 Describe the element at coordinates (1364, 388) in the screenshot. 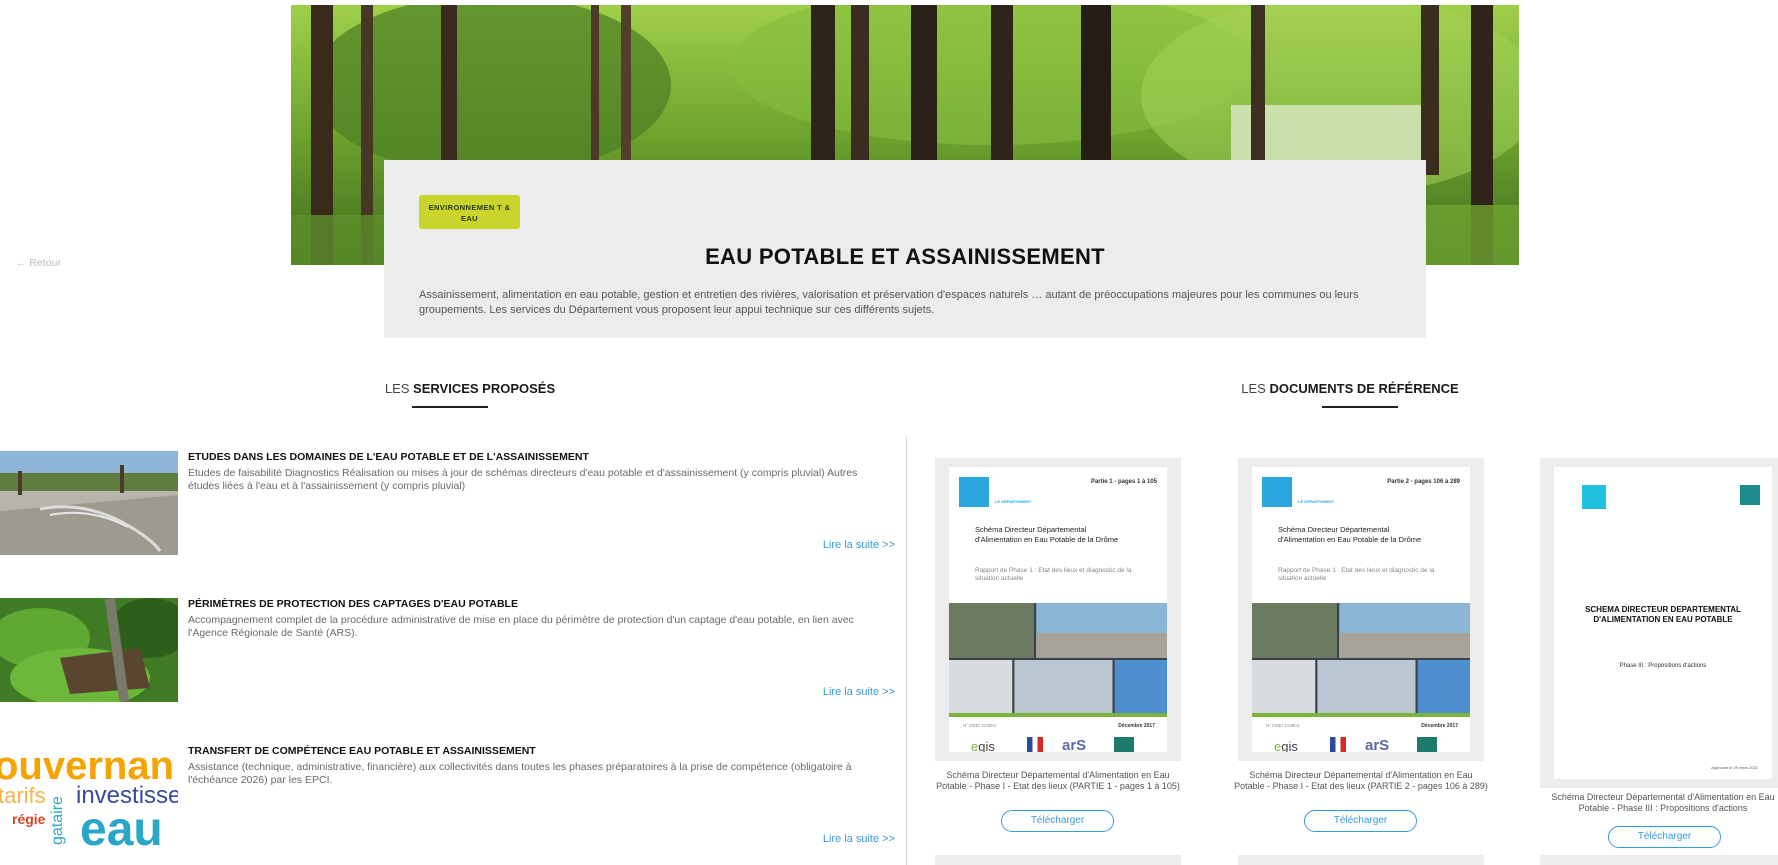

I see `documents-heading-bold: DOCUMENTS DE RÉFÉRENCE` at that location.